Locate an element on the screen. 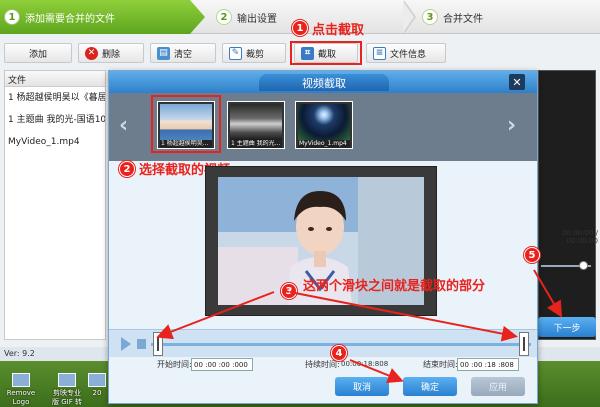 This screenshot has width=600, height=407. clear-button-label: 清空 is located at coordinates (183, 54).